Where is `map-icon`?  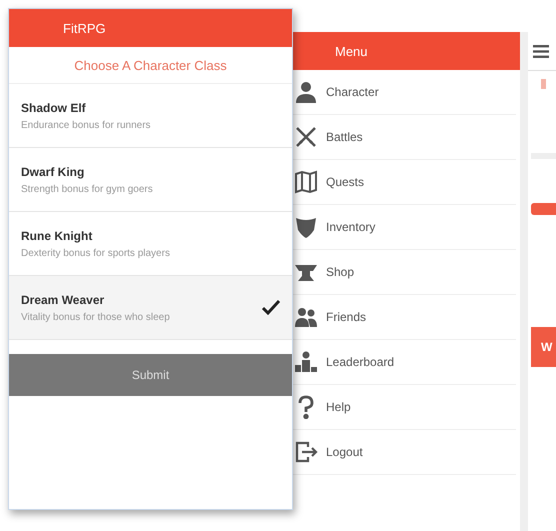 map-icon is located at coordinates (306, 182).